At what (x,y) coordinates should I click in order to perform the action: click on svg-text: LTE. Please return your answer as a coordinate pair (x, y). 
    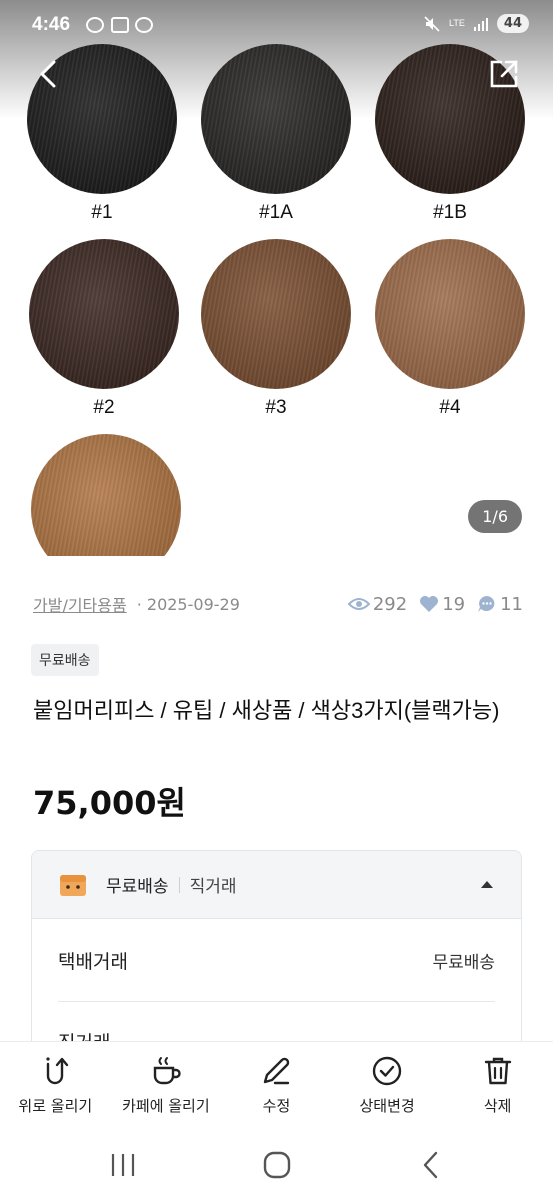
    Looking at the image, I should click on (457, 23).